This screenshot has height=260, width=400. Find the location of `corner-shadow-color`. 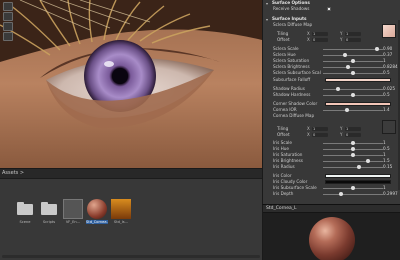

corner-shadow-color is located at coordinates (358, 104).